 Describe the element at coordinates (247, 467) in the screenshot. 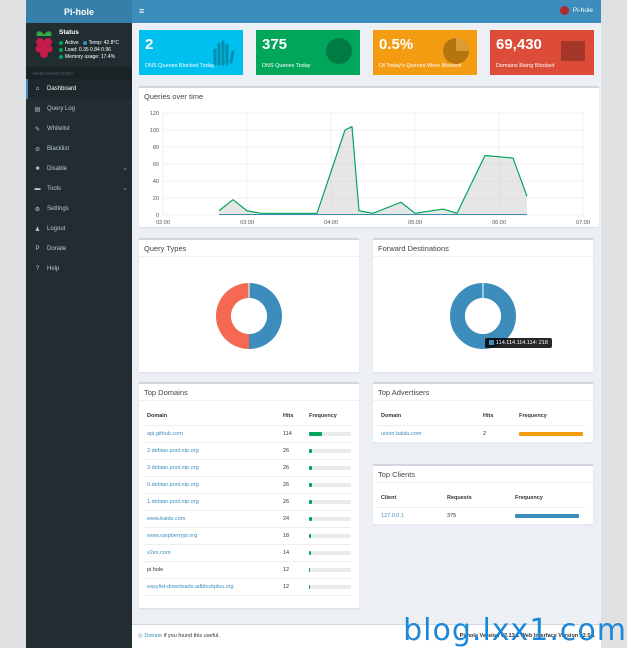

I see `table-row: 3.debian.pool.ntp.org 26` at that location.